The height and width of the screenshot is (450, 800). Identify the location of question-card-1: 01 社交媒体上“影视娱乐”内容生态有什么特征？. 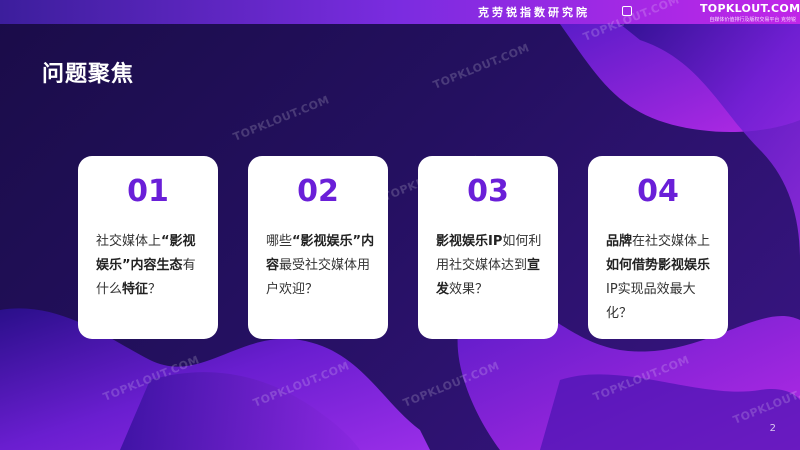
(148, 247).